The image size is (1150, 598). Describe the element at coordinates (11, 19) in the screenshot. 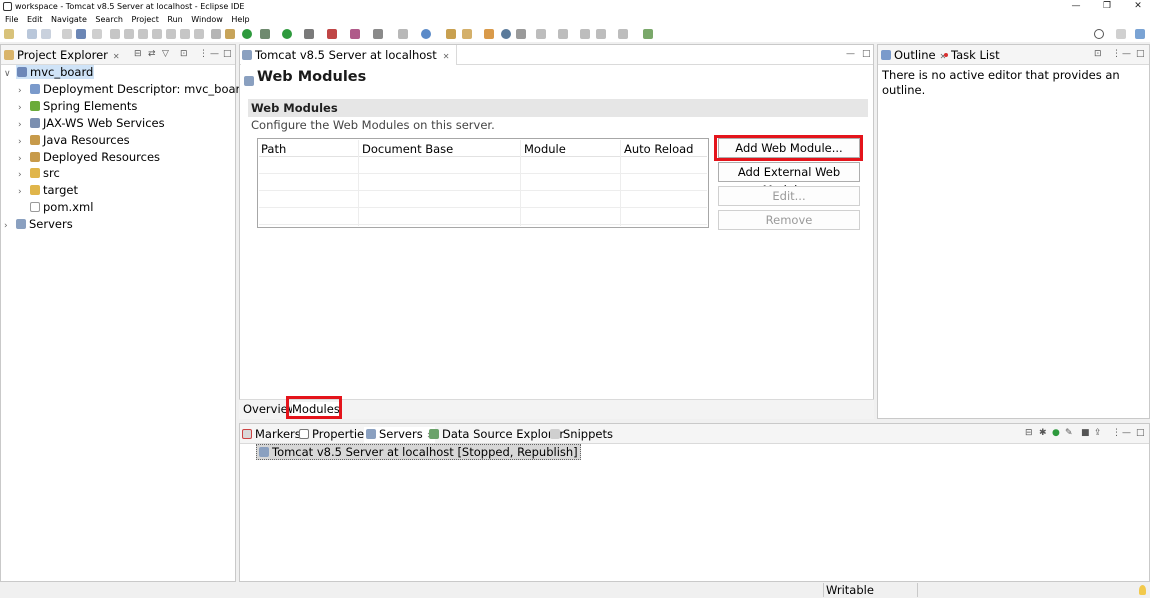

I see `menu-file: File` at that location.